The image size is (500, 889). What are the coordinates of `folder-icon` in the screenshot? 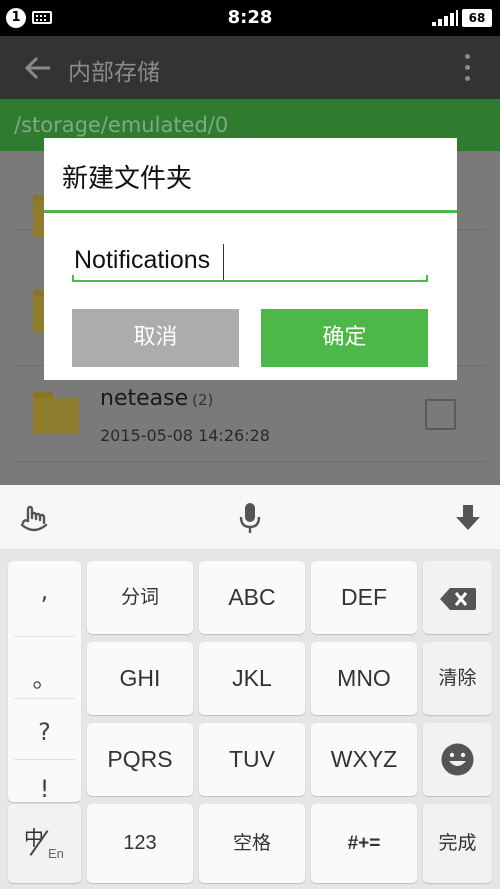 It's located at (56, 413).